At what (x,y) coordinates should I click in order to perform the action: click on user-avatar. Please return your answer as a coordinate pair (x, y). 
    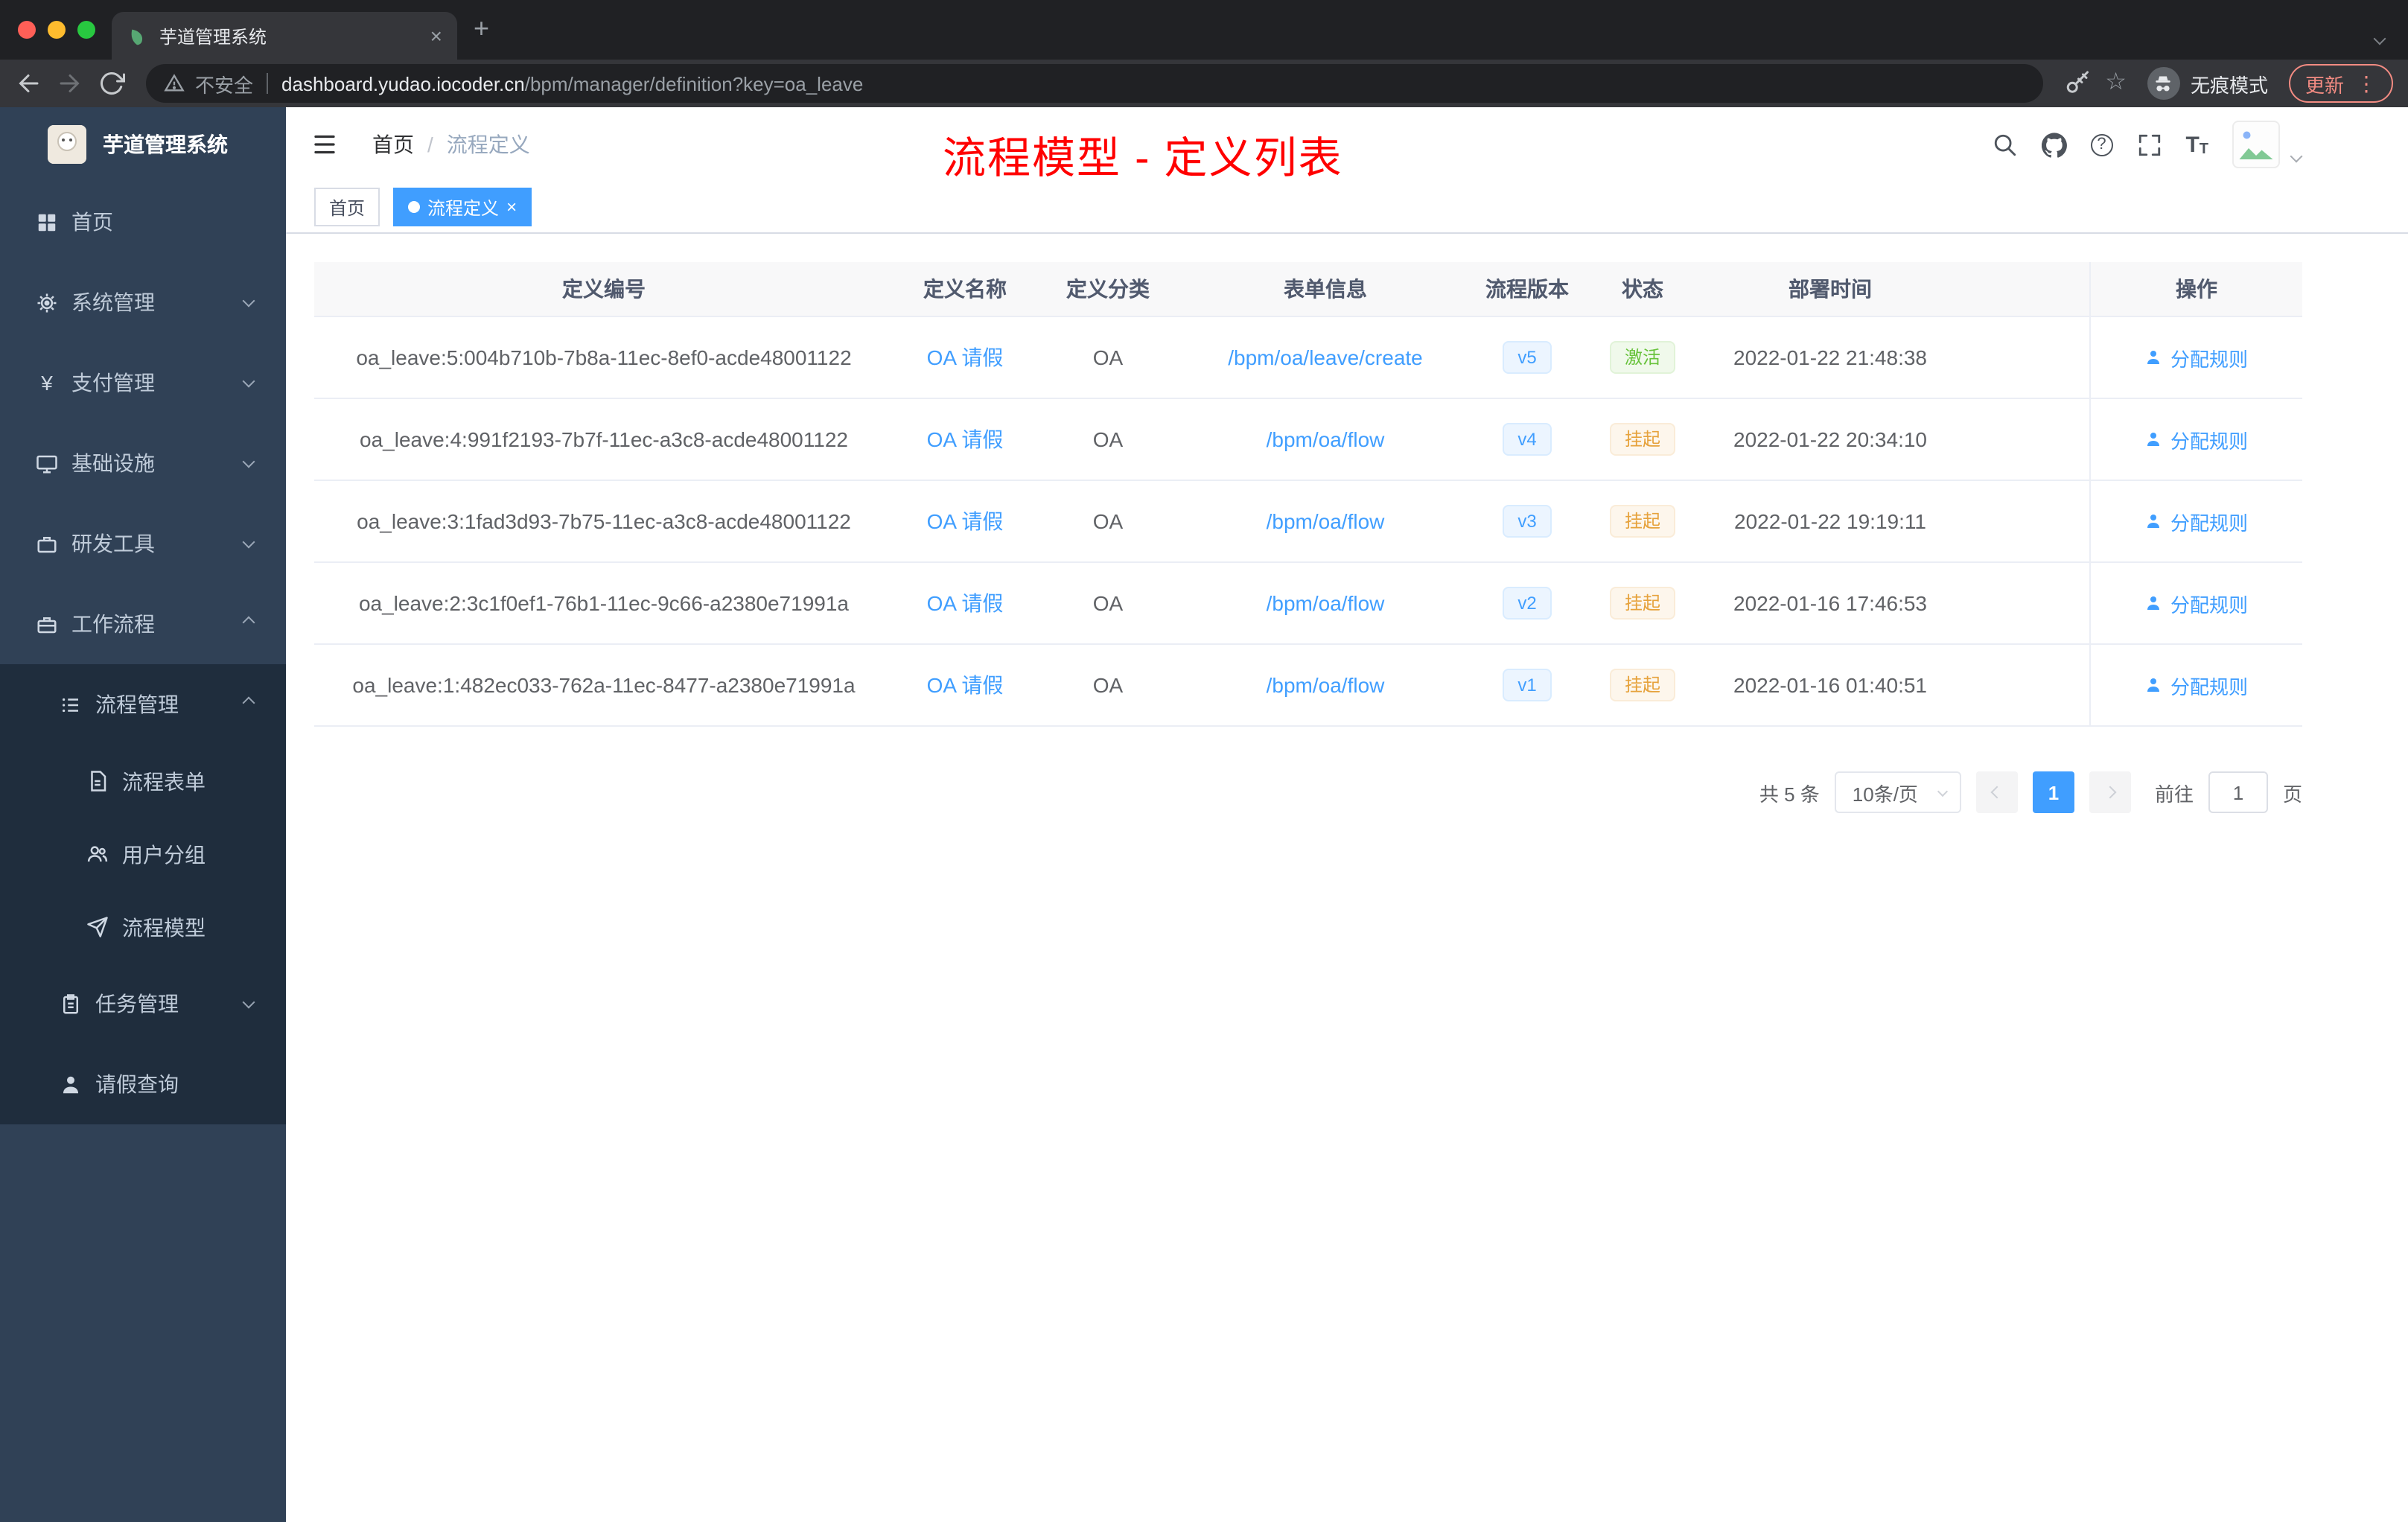
    Looking at the image, I should click on (2256, 144).